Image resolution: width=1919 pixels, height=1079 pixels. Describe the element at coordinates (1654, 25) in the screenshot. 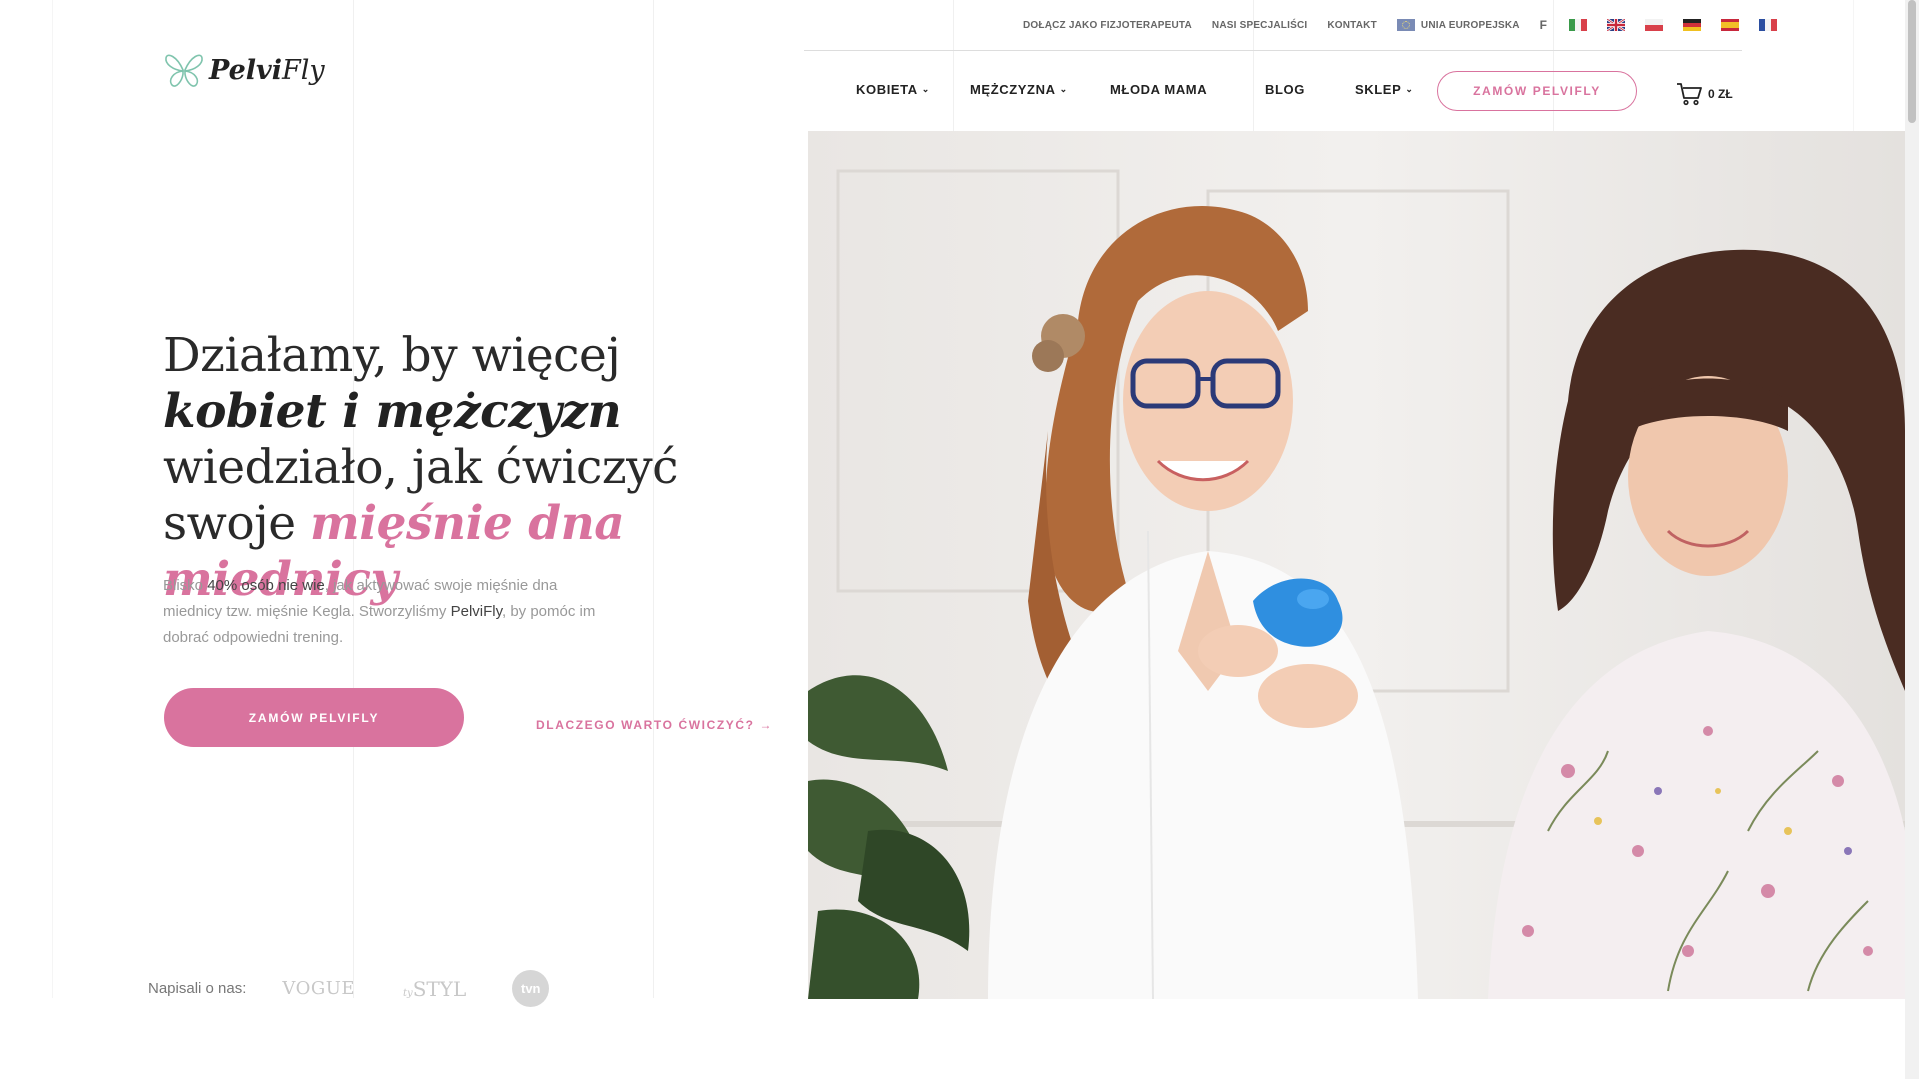

I see `flag-pl-icon` at that location.